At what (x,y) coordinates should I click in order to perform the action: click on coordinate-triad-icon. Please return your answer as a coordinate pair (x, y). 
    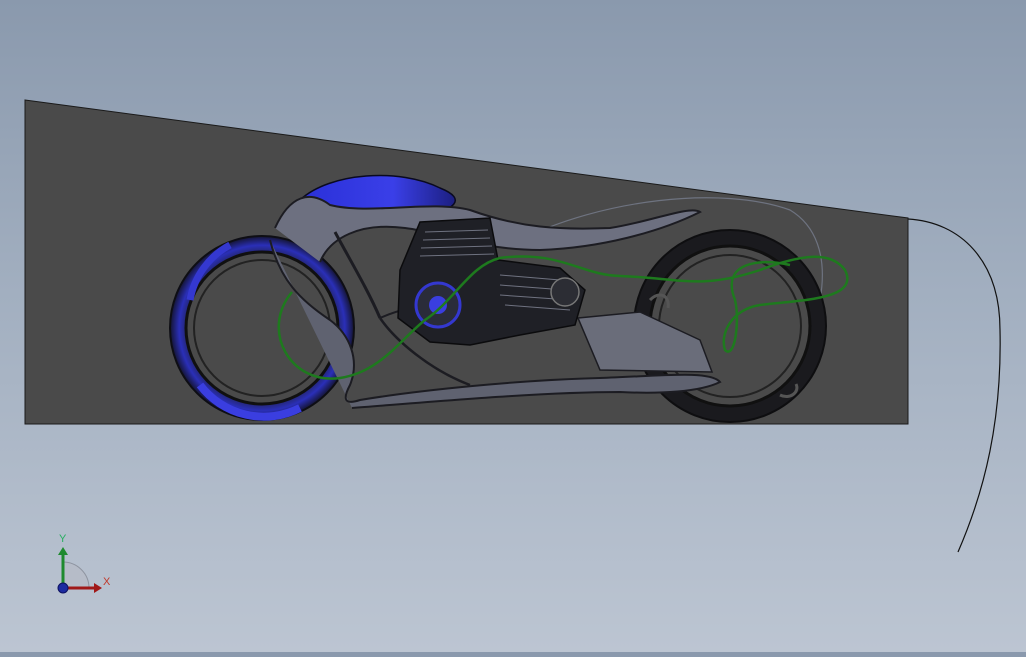
    Looking at the image, I should click on (79, 570).